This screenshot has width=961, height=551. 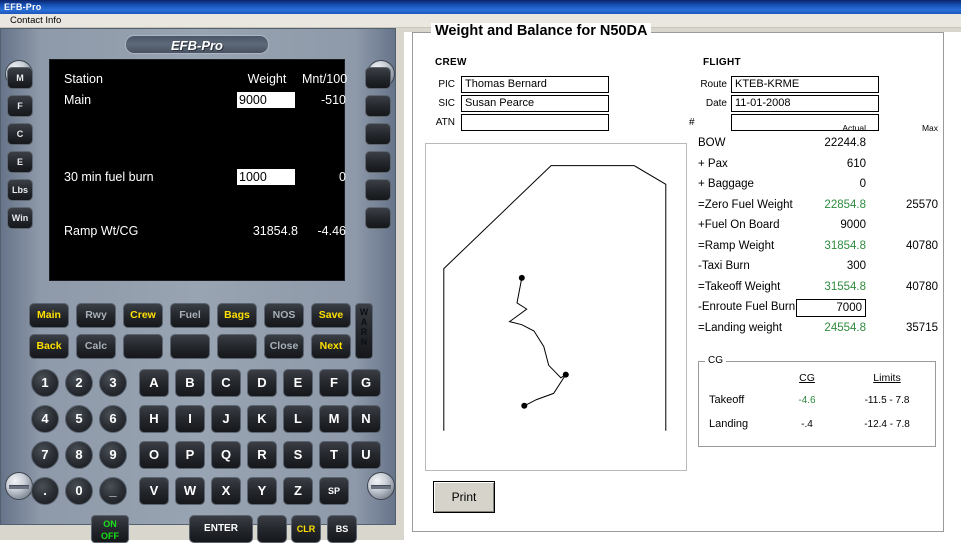 What do you see at coordinates (378, 162) in the screenshot?
I see `bezel-button-r4` at bounding box center [378, 162].